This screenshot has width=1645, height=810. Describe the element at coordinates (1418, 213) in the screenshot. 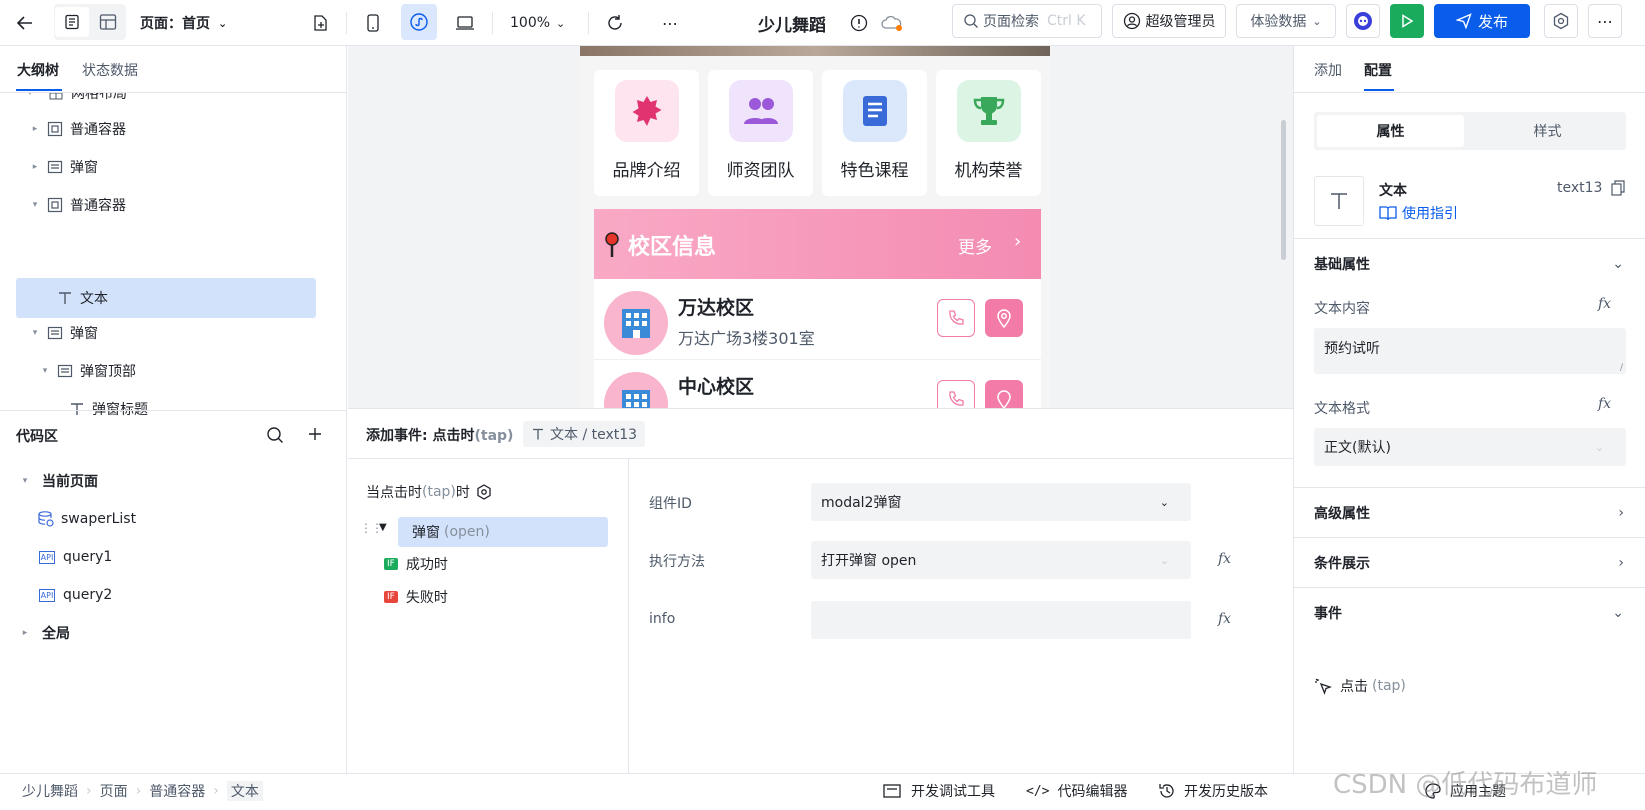

I see `usage-guide-link: 使用指引` at that location.